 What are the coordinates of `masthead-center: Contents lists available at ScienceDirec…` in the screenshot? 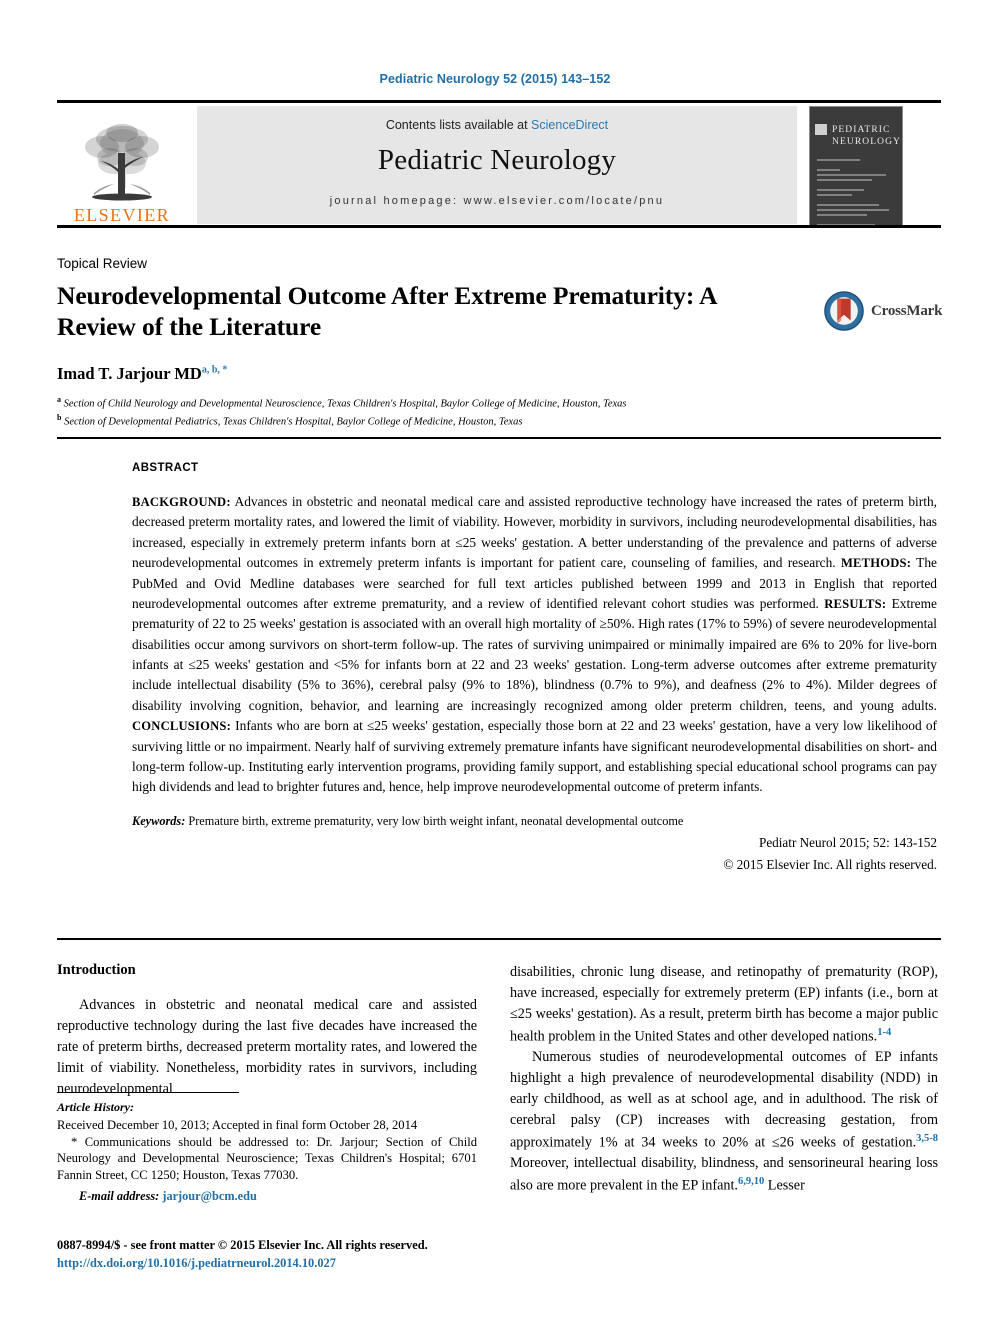 It's located at (497, 165).